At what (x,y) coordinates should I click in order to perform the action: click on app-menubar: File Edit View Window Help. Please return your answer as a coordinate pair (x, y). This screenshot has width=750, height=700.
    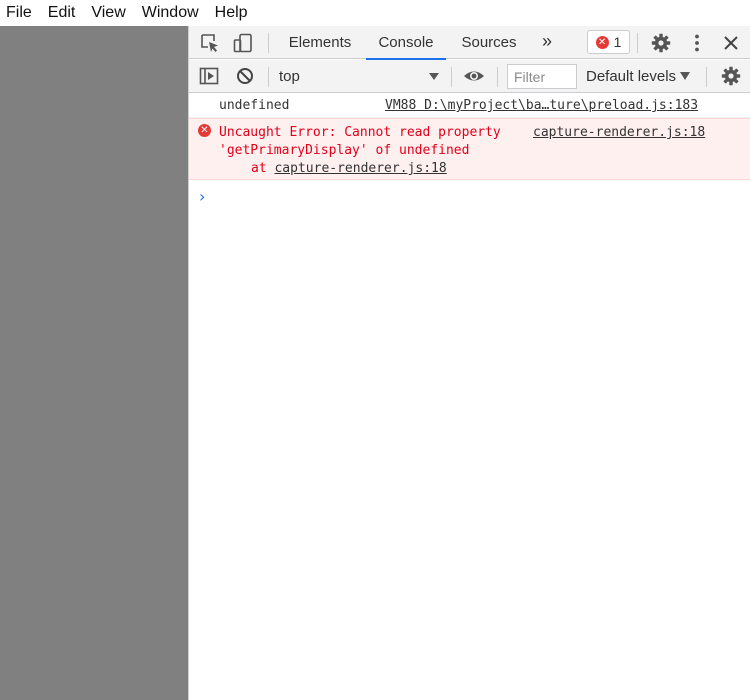
    Looking at the image, I should click on (375, 13).